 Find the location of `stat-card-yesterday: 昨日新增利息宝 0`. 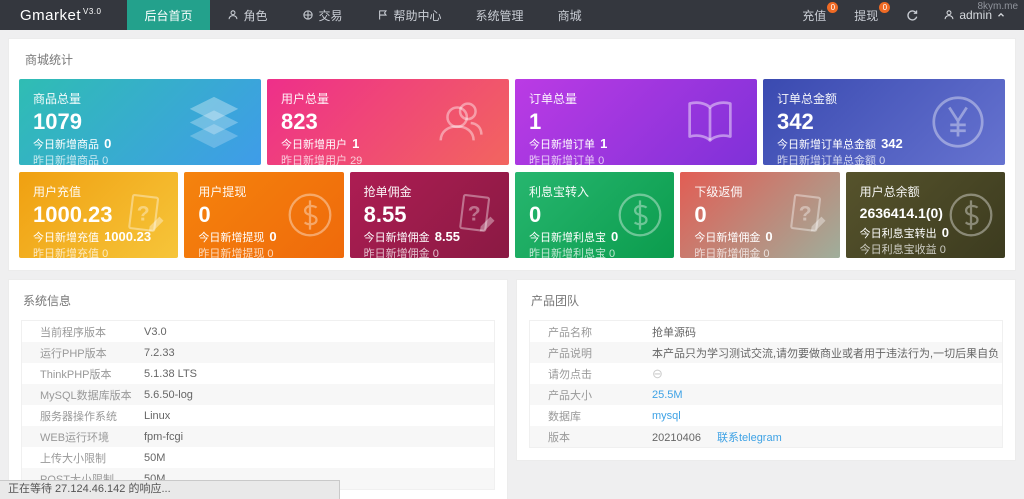

stat-card-yesterday: 昨日新增利息宝 0 is located at coordinates (572, 253).